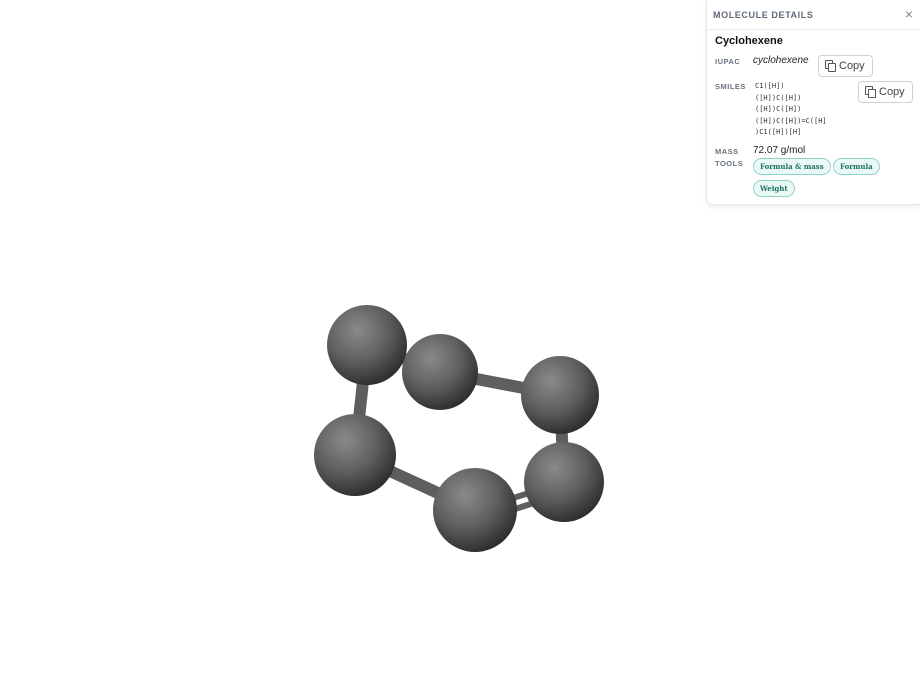  I want to click on copy-smiles-label: Copy, so click(892, 92).